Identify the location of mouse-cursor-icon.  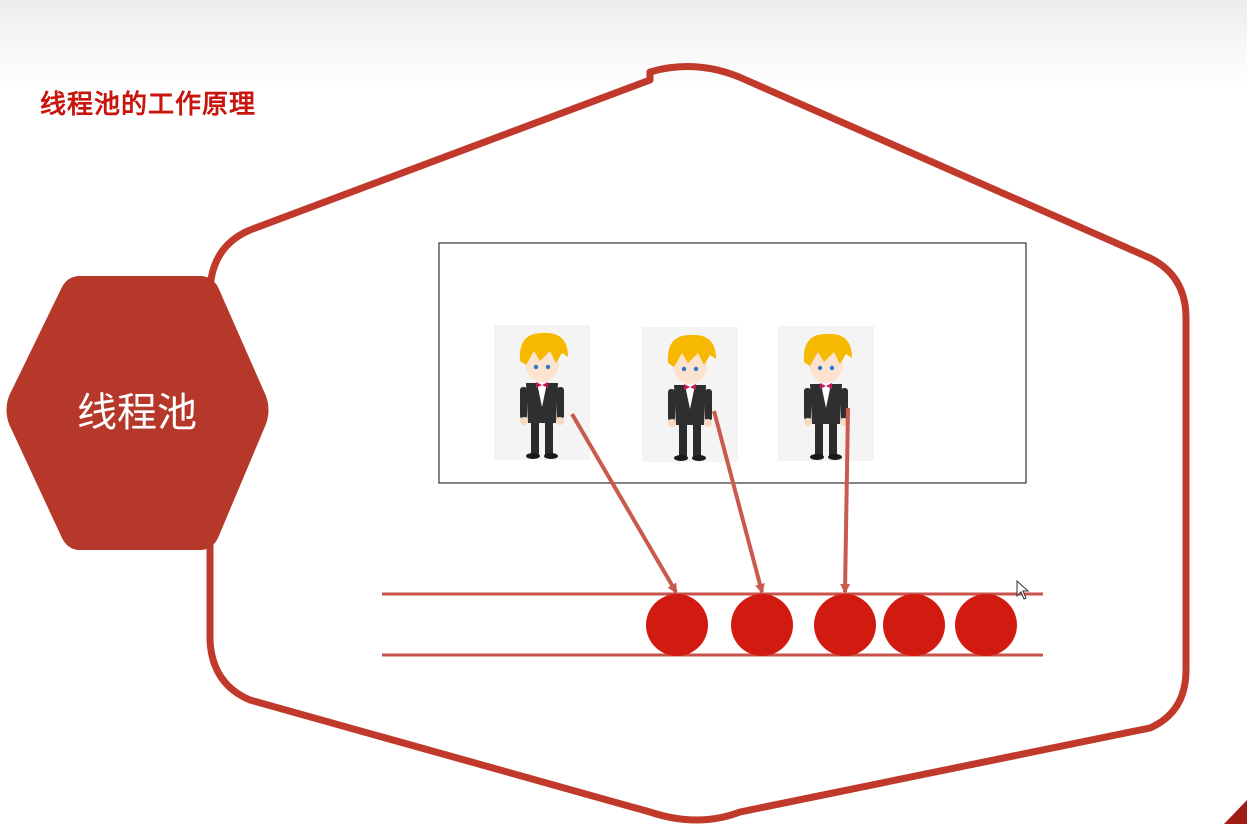
(1023, 589).